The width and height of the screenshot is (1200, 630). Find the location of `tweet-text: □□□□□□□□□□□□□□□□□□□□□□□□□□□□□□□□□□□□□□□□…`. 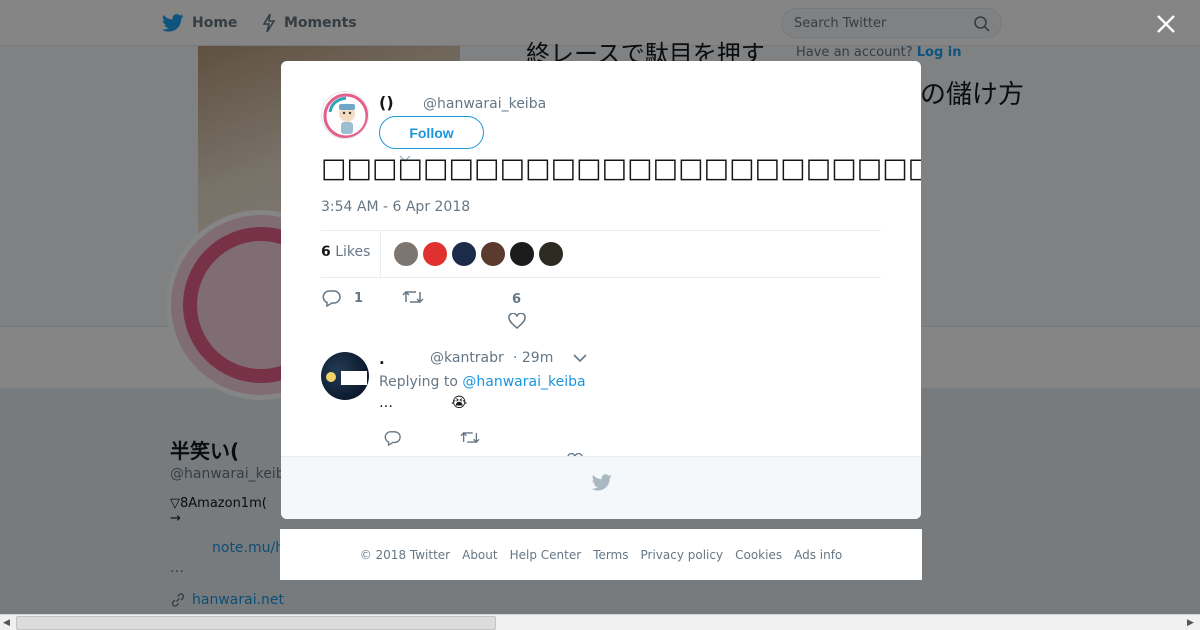

tweet-text: □□□□□□□□□□□□□□□□□□□□□□□□□□□□□□□□□□□□□□□□… is located at coordinates (621, 168).